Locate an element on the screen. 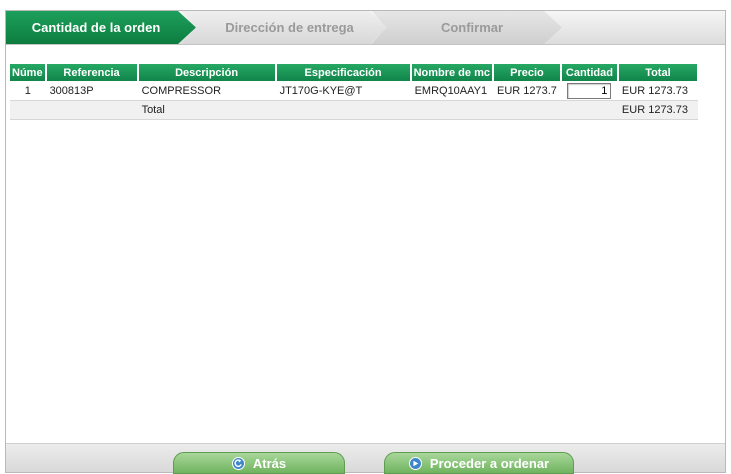 This screenshot has width=731, height=474. column-header-reference: Referencia is located at coordinates (92, 72).